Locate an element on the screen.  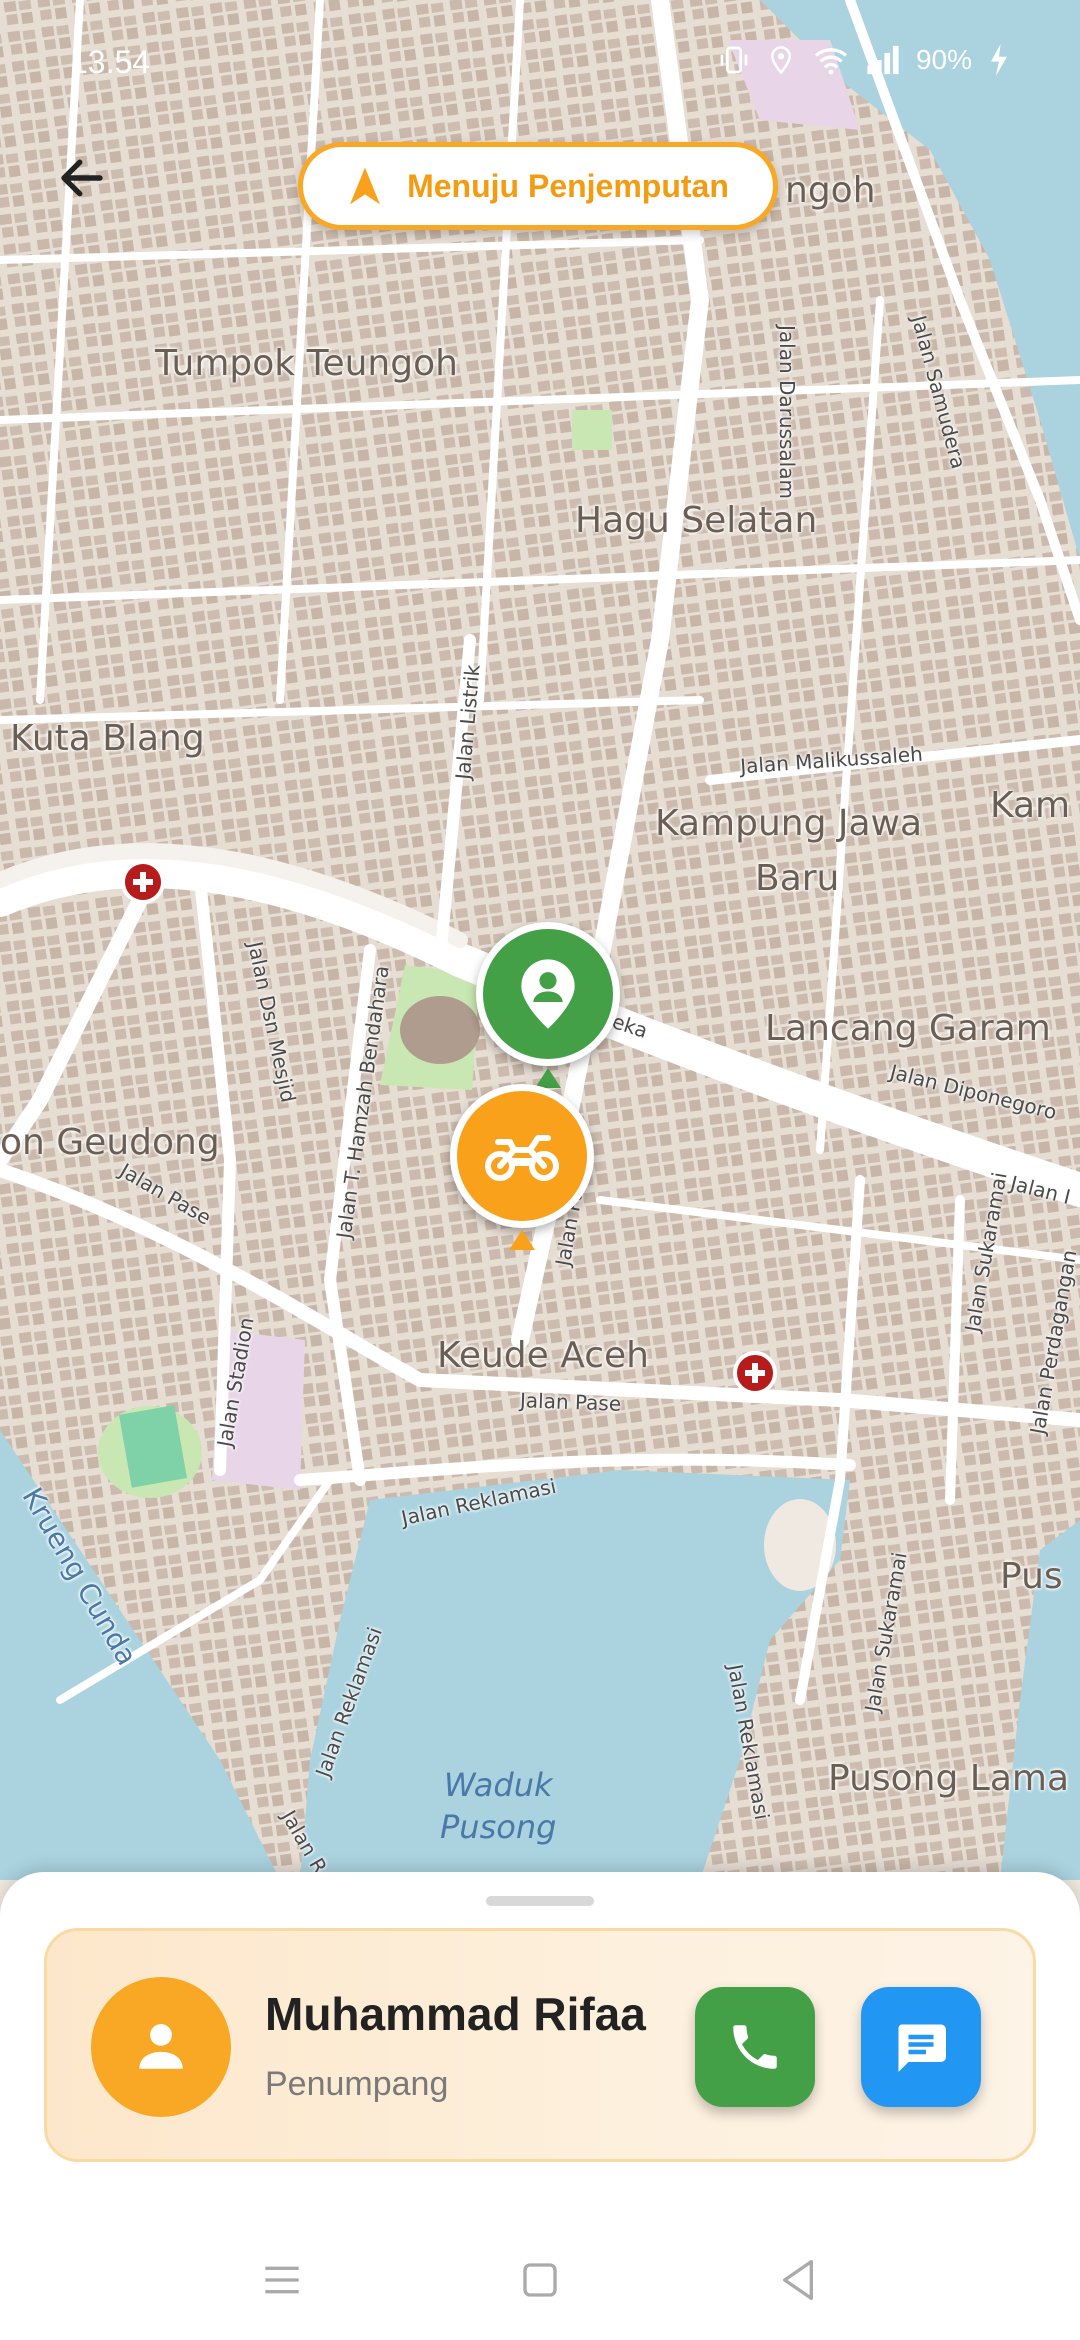
person-icon is located at coordinates (161, 2046).